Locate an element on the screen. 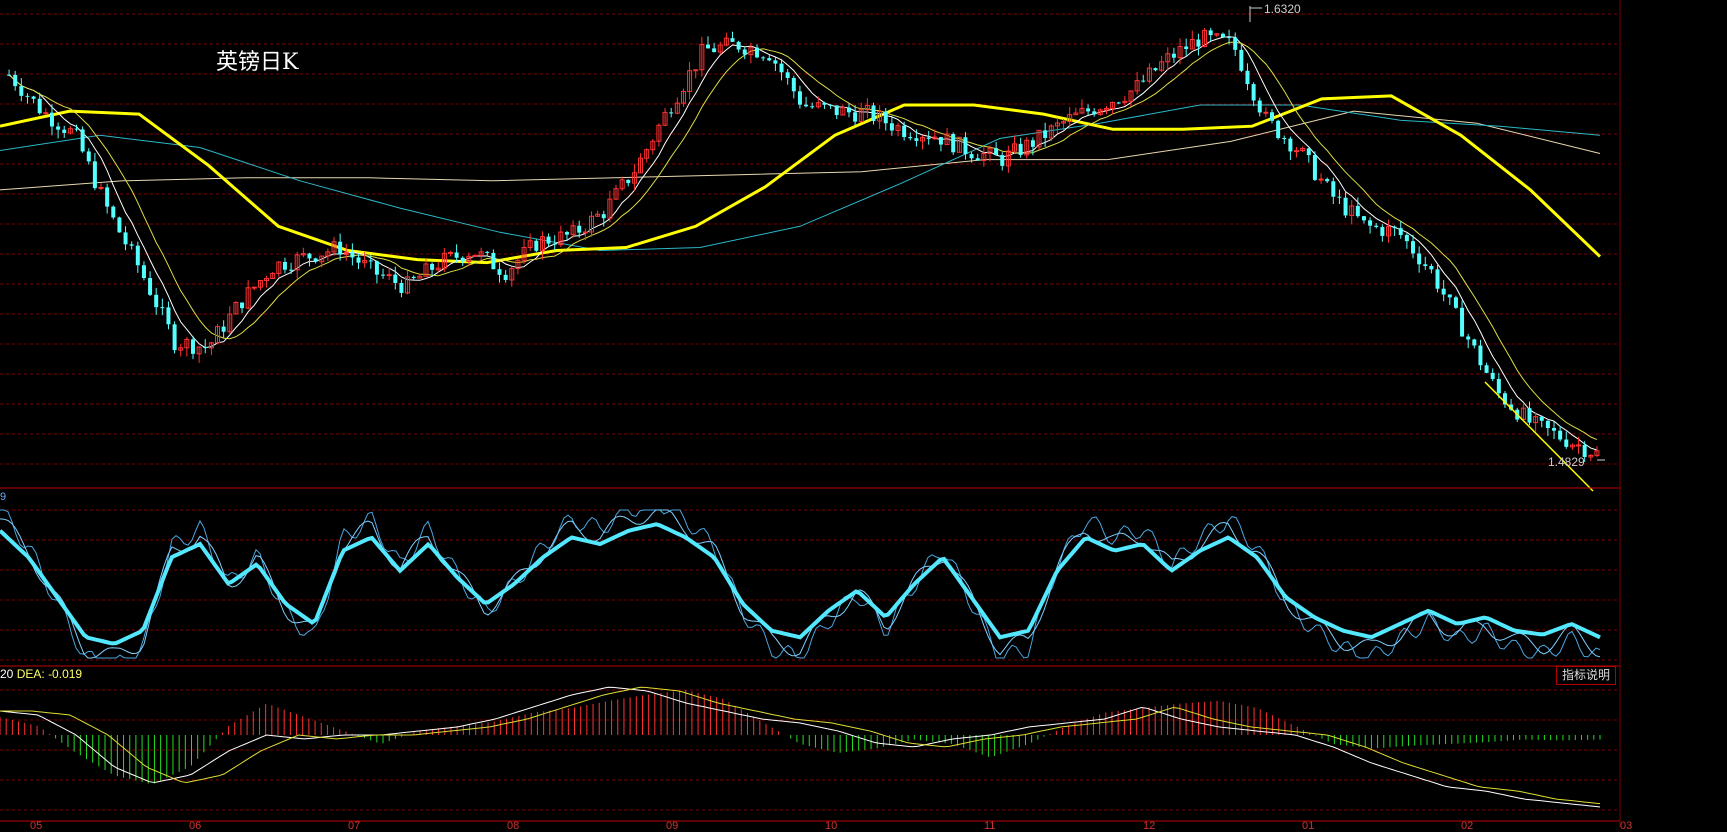  macd-prefix: 20 is located at coordinates (7, 674).